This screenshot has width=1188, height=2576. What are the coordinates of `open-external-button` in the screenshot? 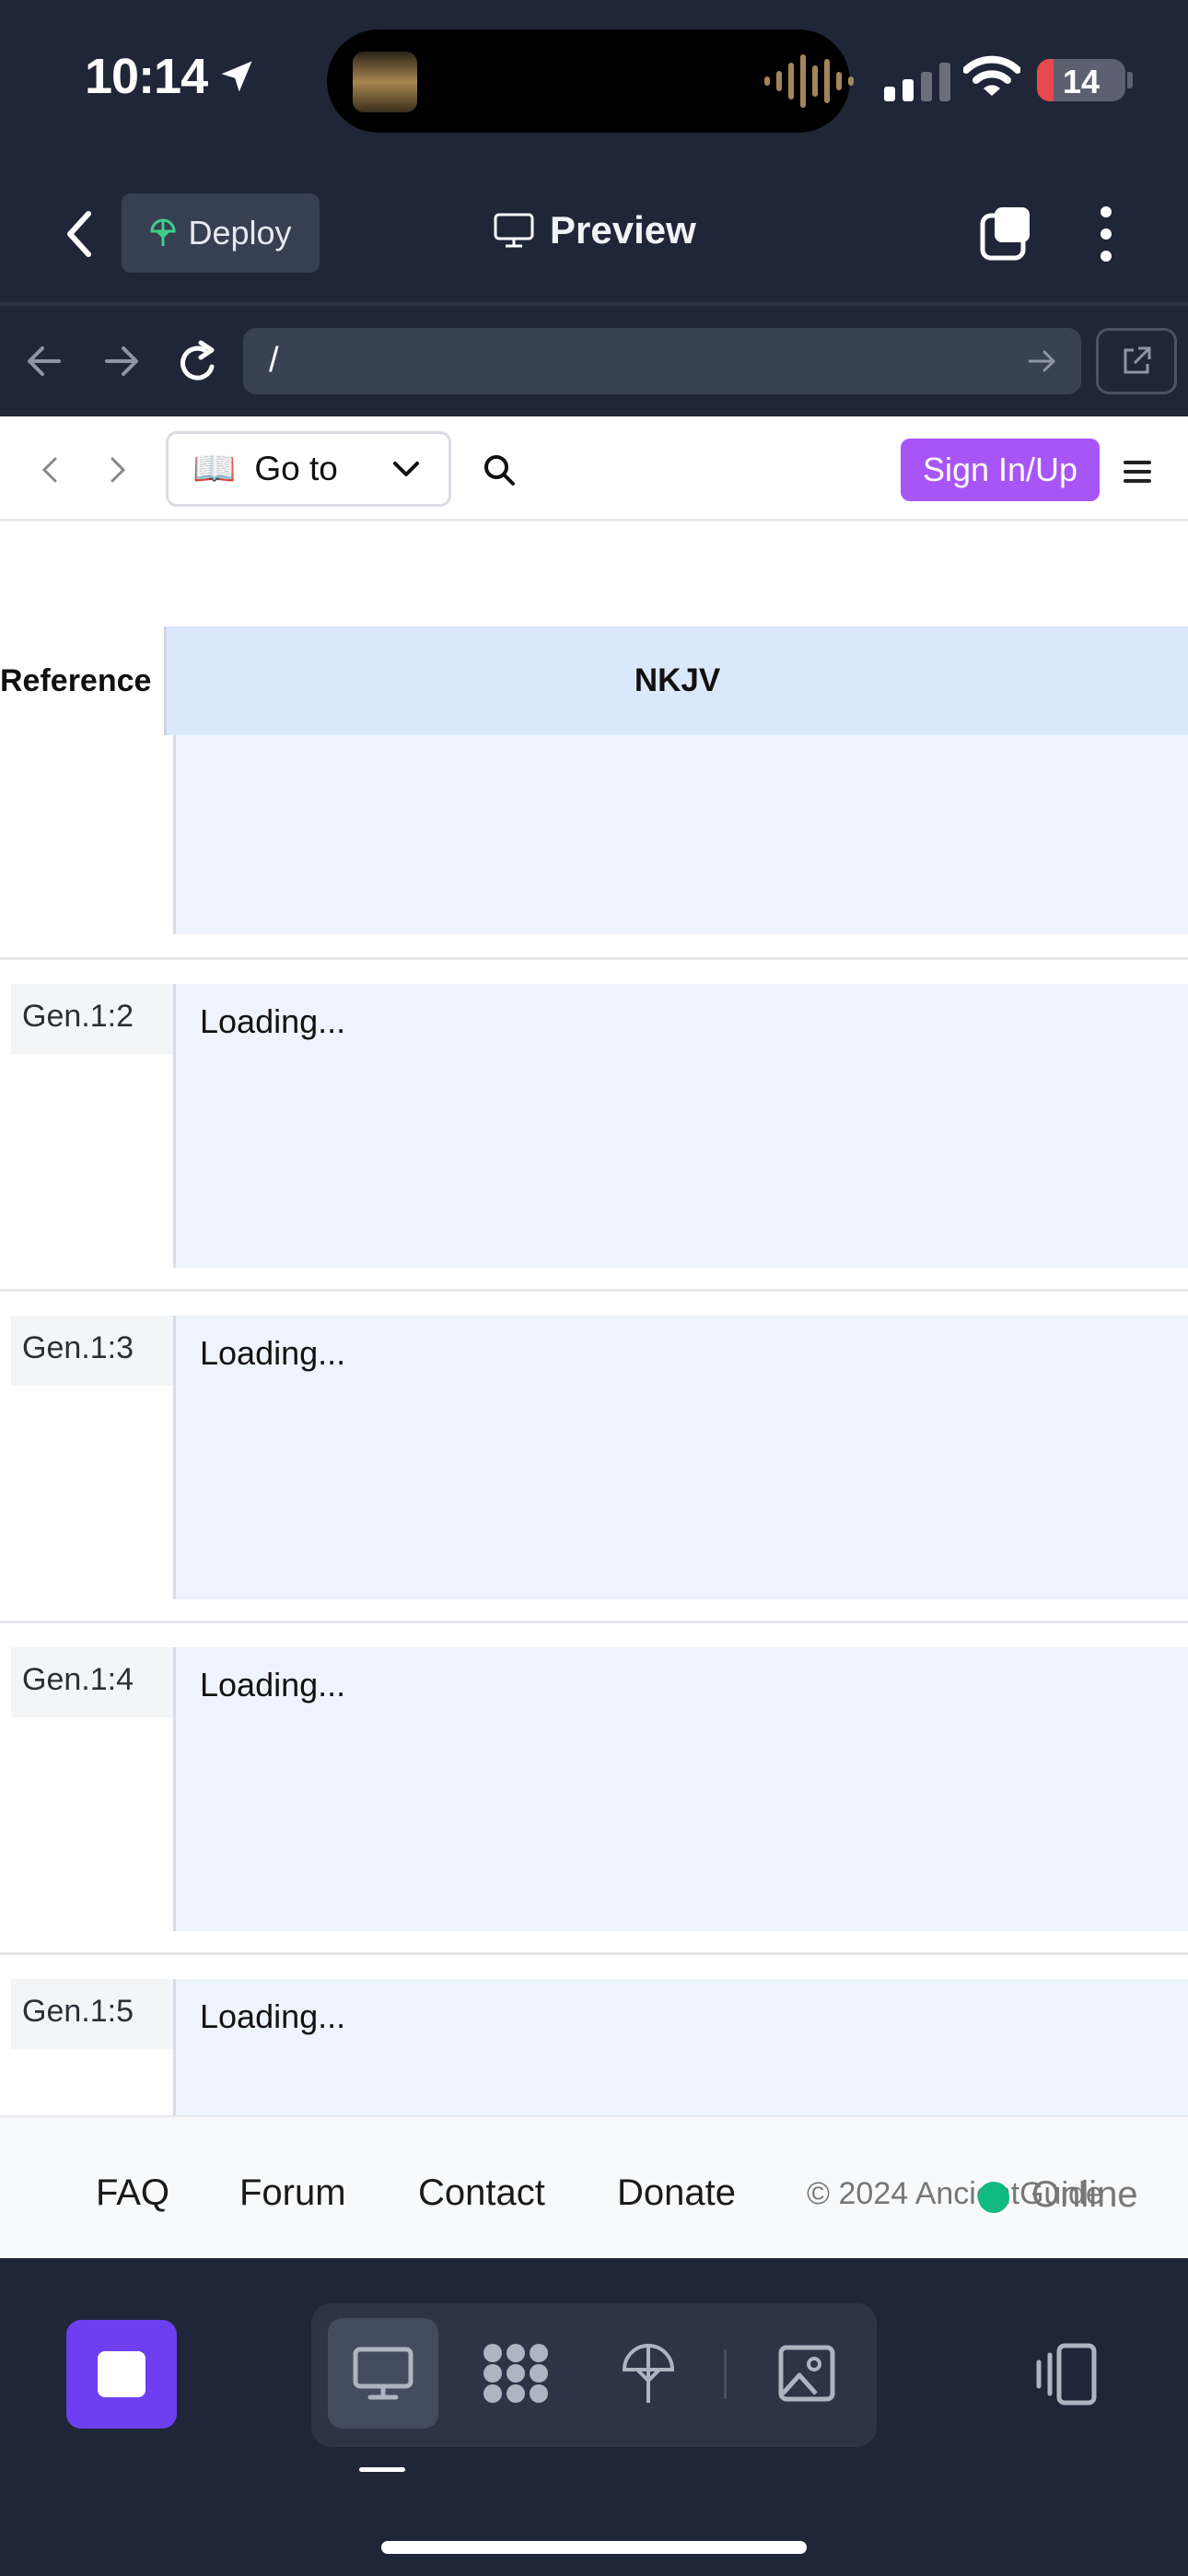 It's located at (1136, 361).